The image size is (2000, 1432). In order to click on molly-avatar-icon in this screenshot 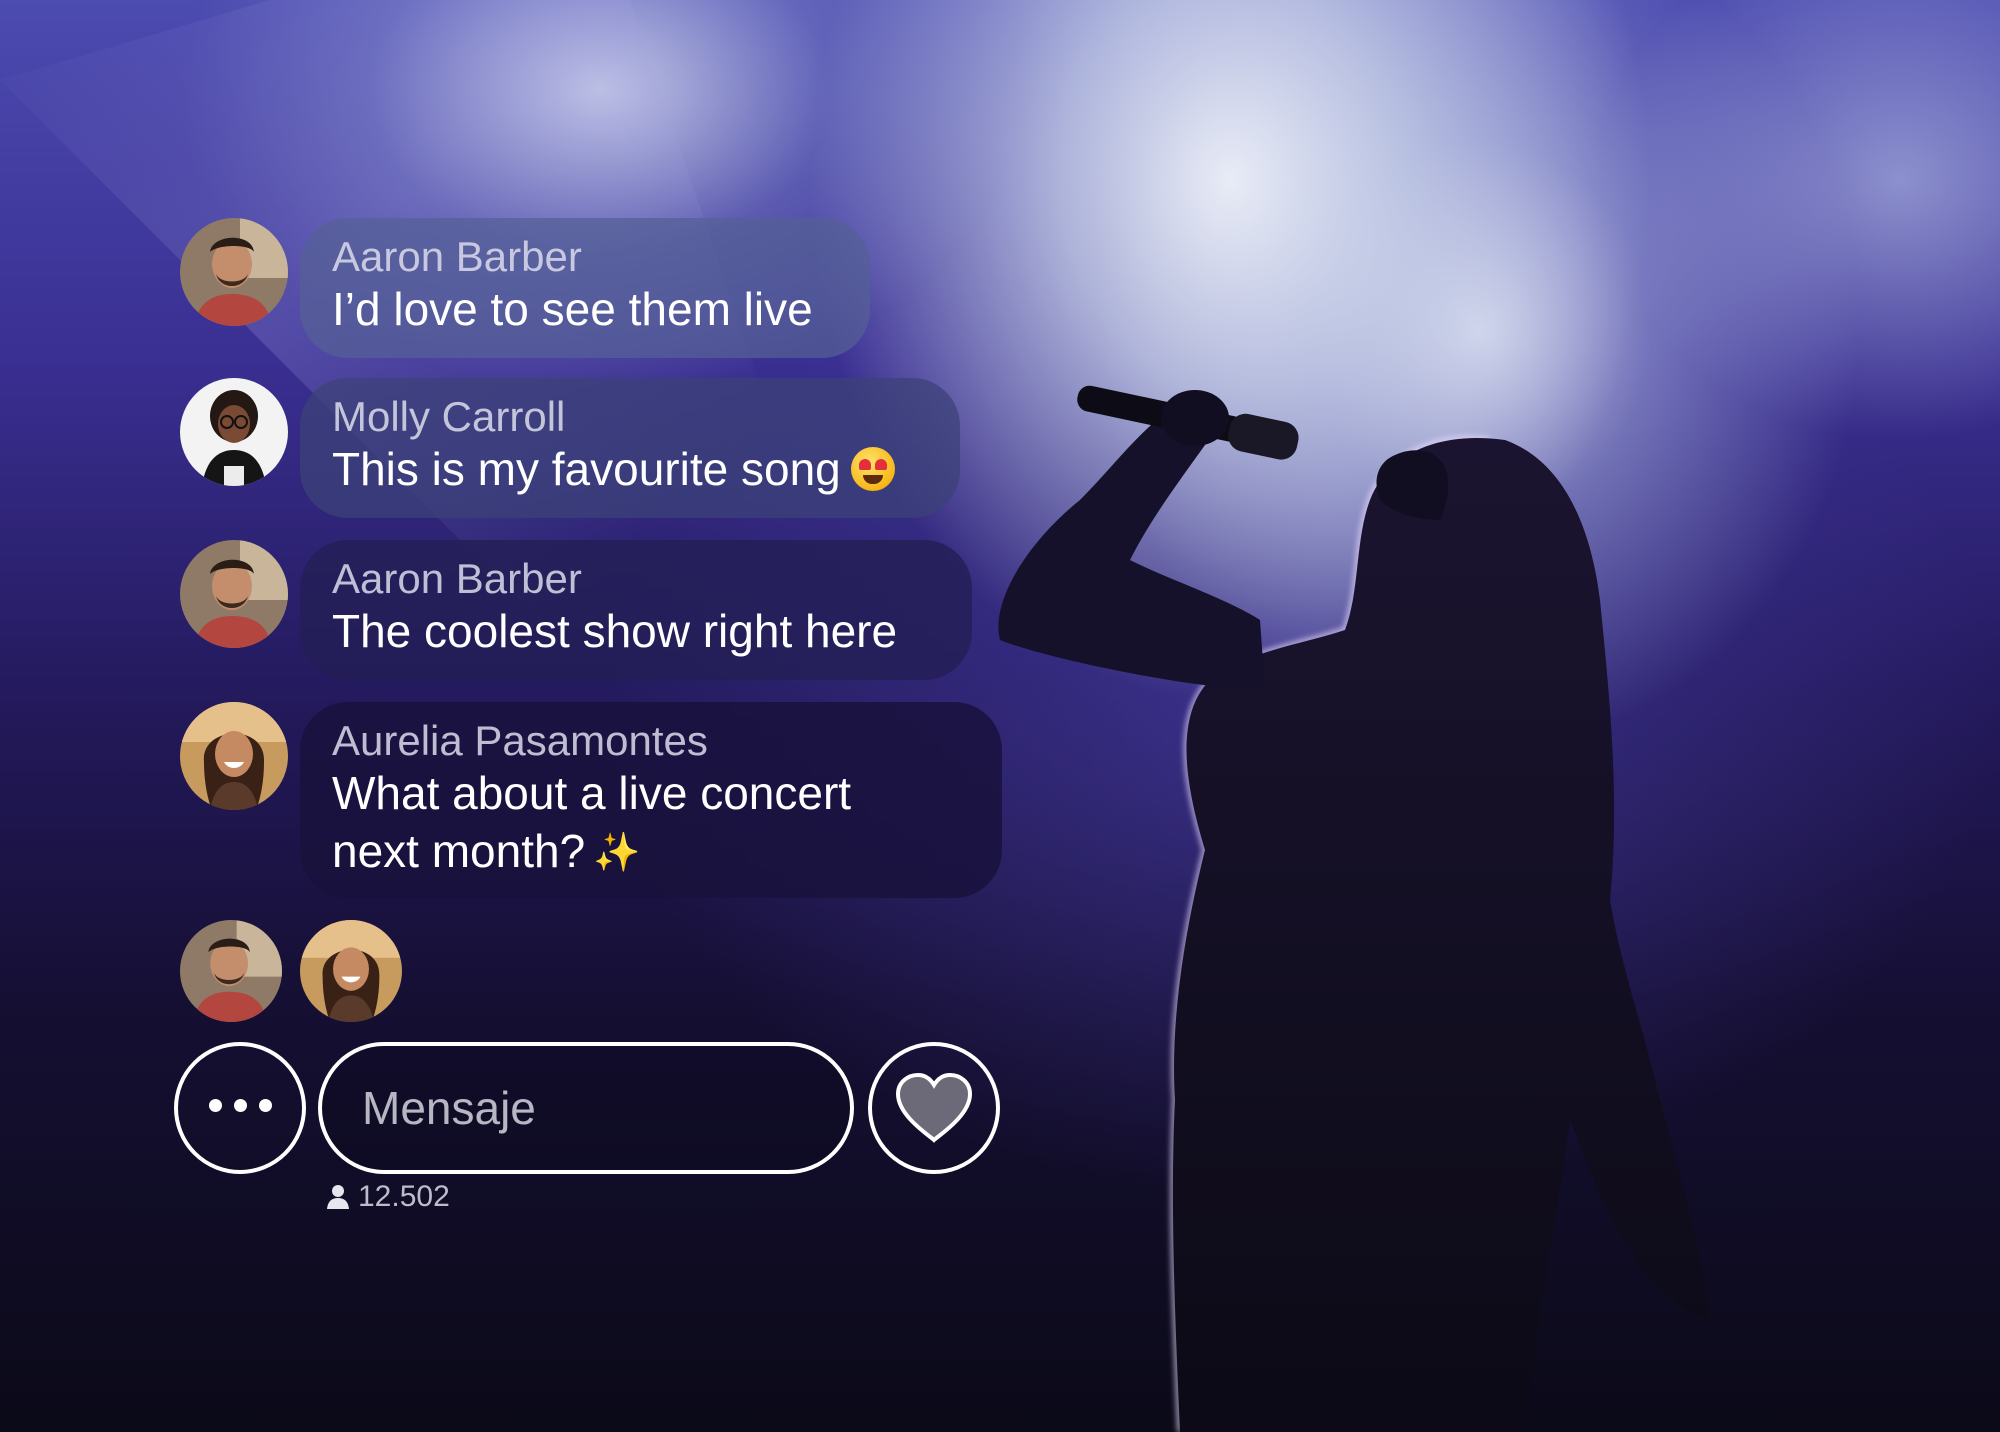, I will do `click(234, 432)`.